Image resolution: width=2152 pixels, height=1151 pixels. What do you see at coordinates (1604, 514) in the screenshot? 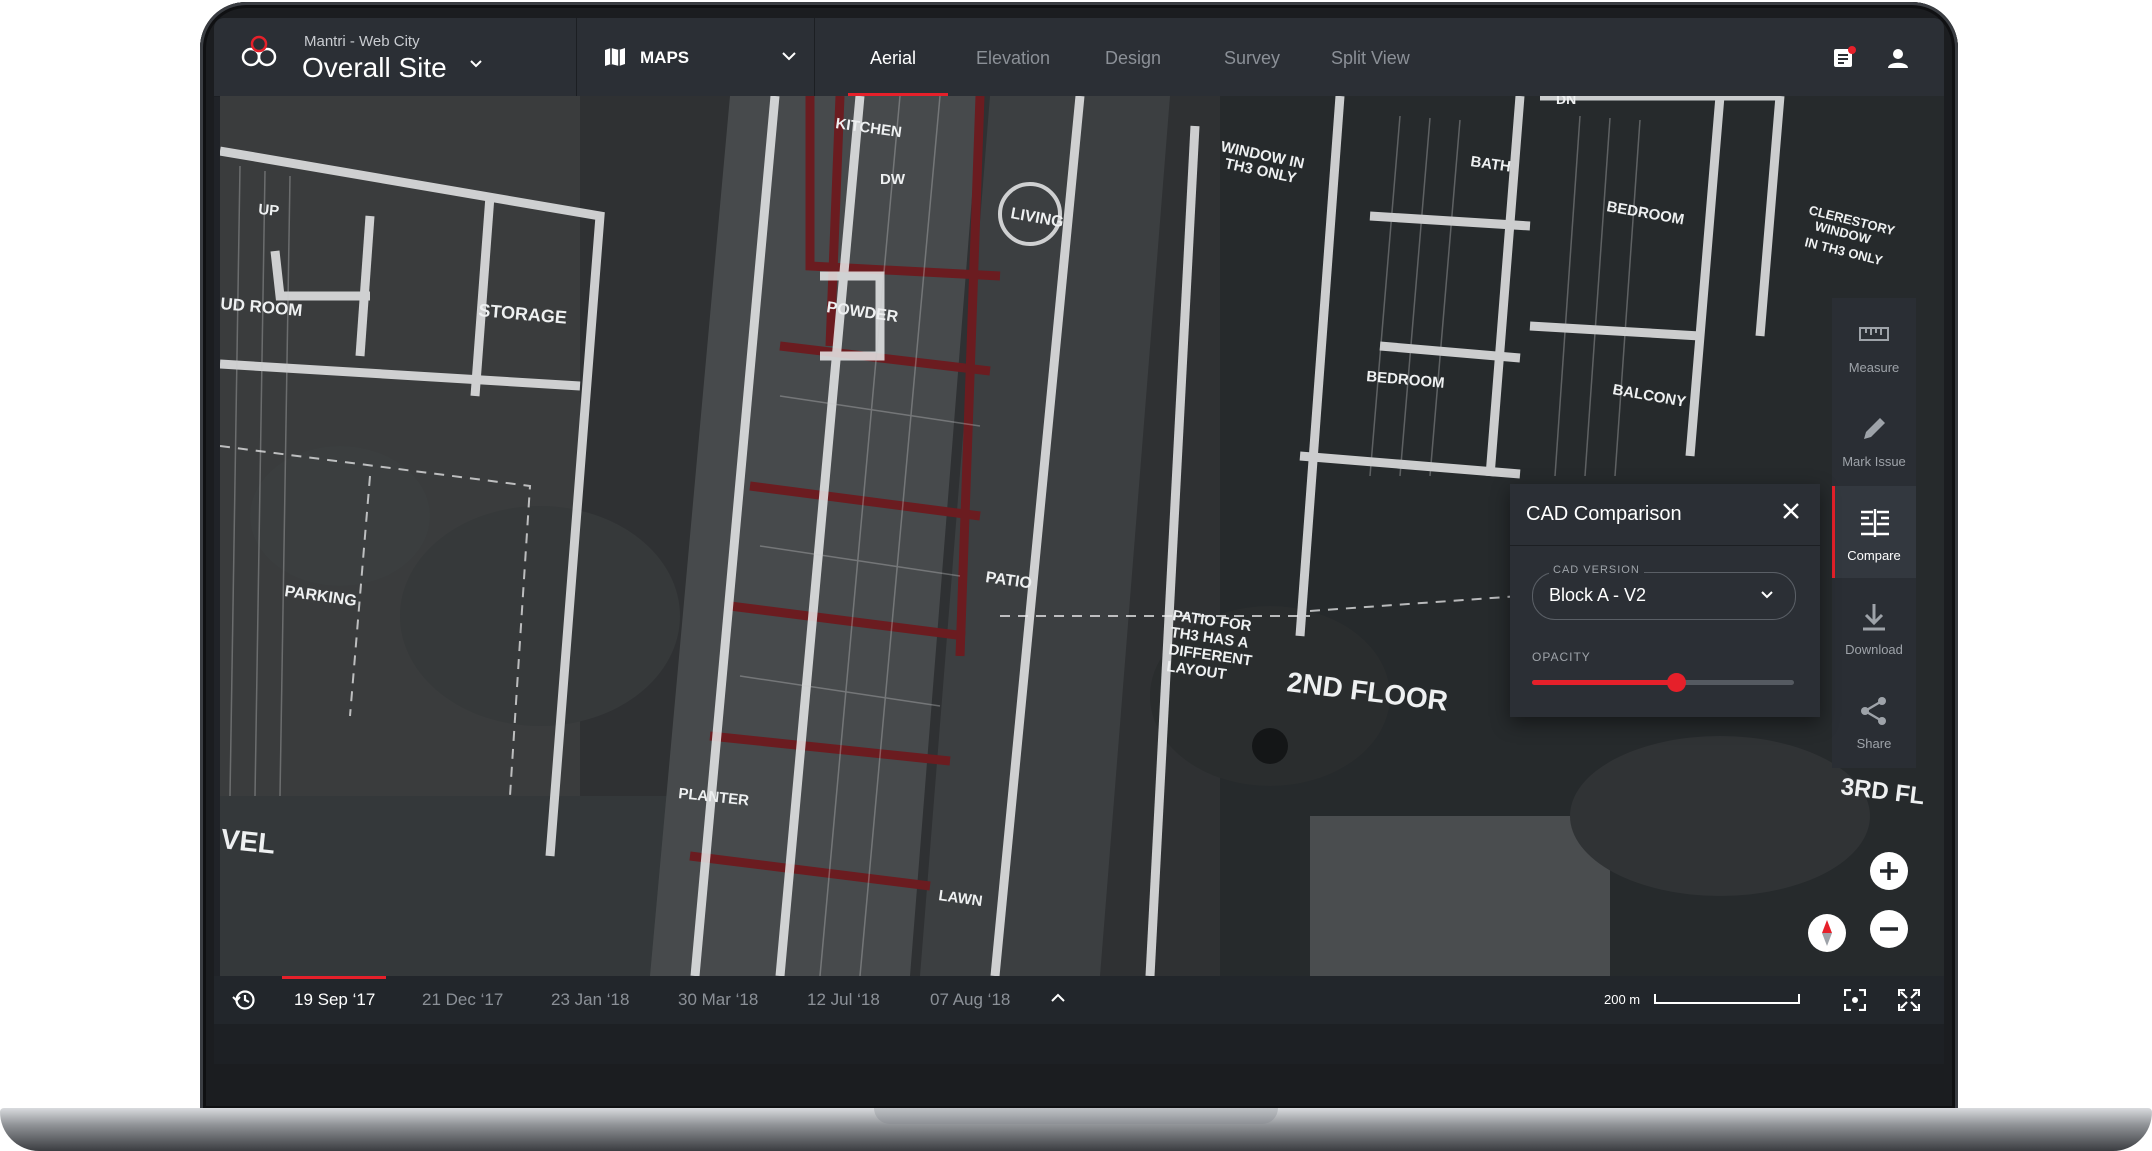
I see `panel-title: CAD Comparison` at bounding box center [1604, 514].